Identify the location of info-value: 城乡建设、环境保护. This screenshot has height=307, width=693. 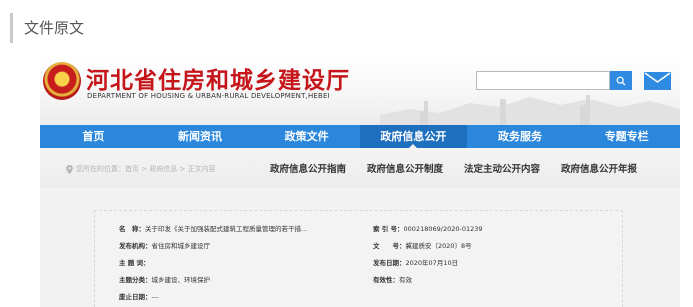
(181, 280).